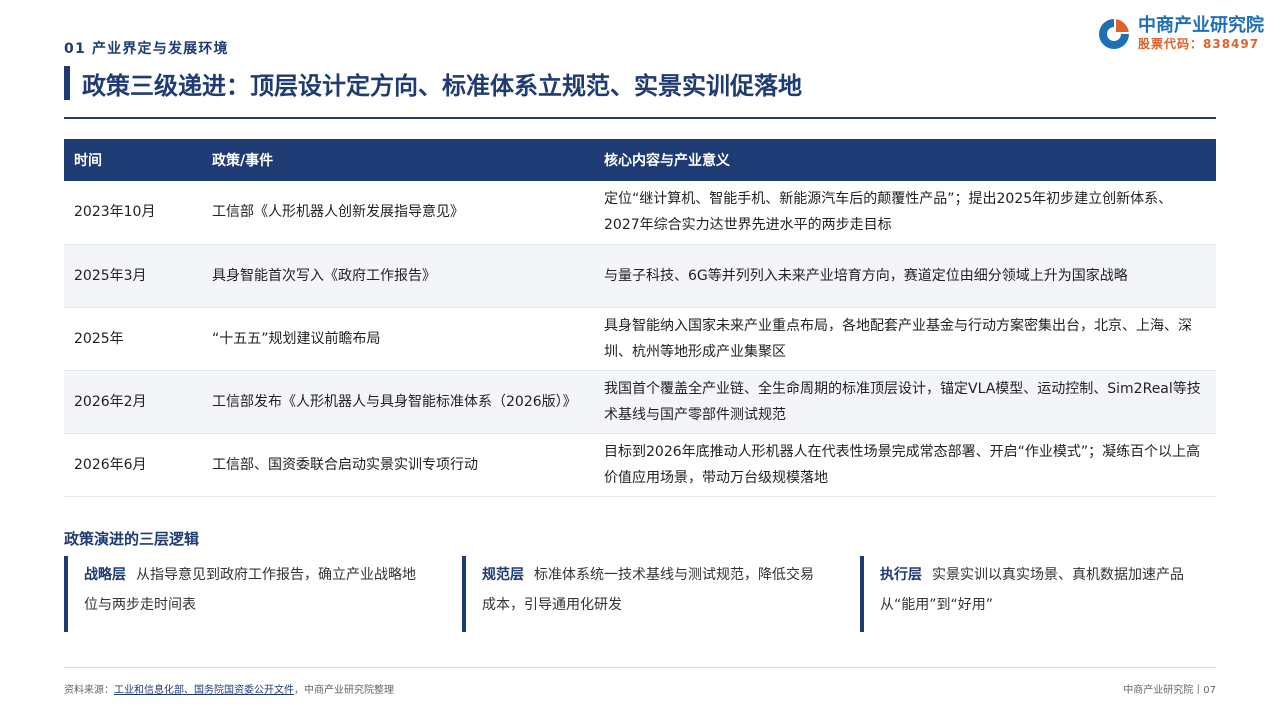 The width and height of the screenshot is (1280, 720). Describe the element at coordinates (1032, 590) in the screenshot. I see `logic-card-text: 实景实训以真实场景、真机数据加速产品从“能用”到“好用”` at that location.